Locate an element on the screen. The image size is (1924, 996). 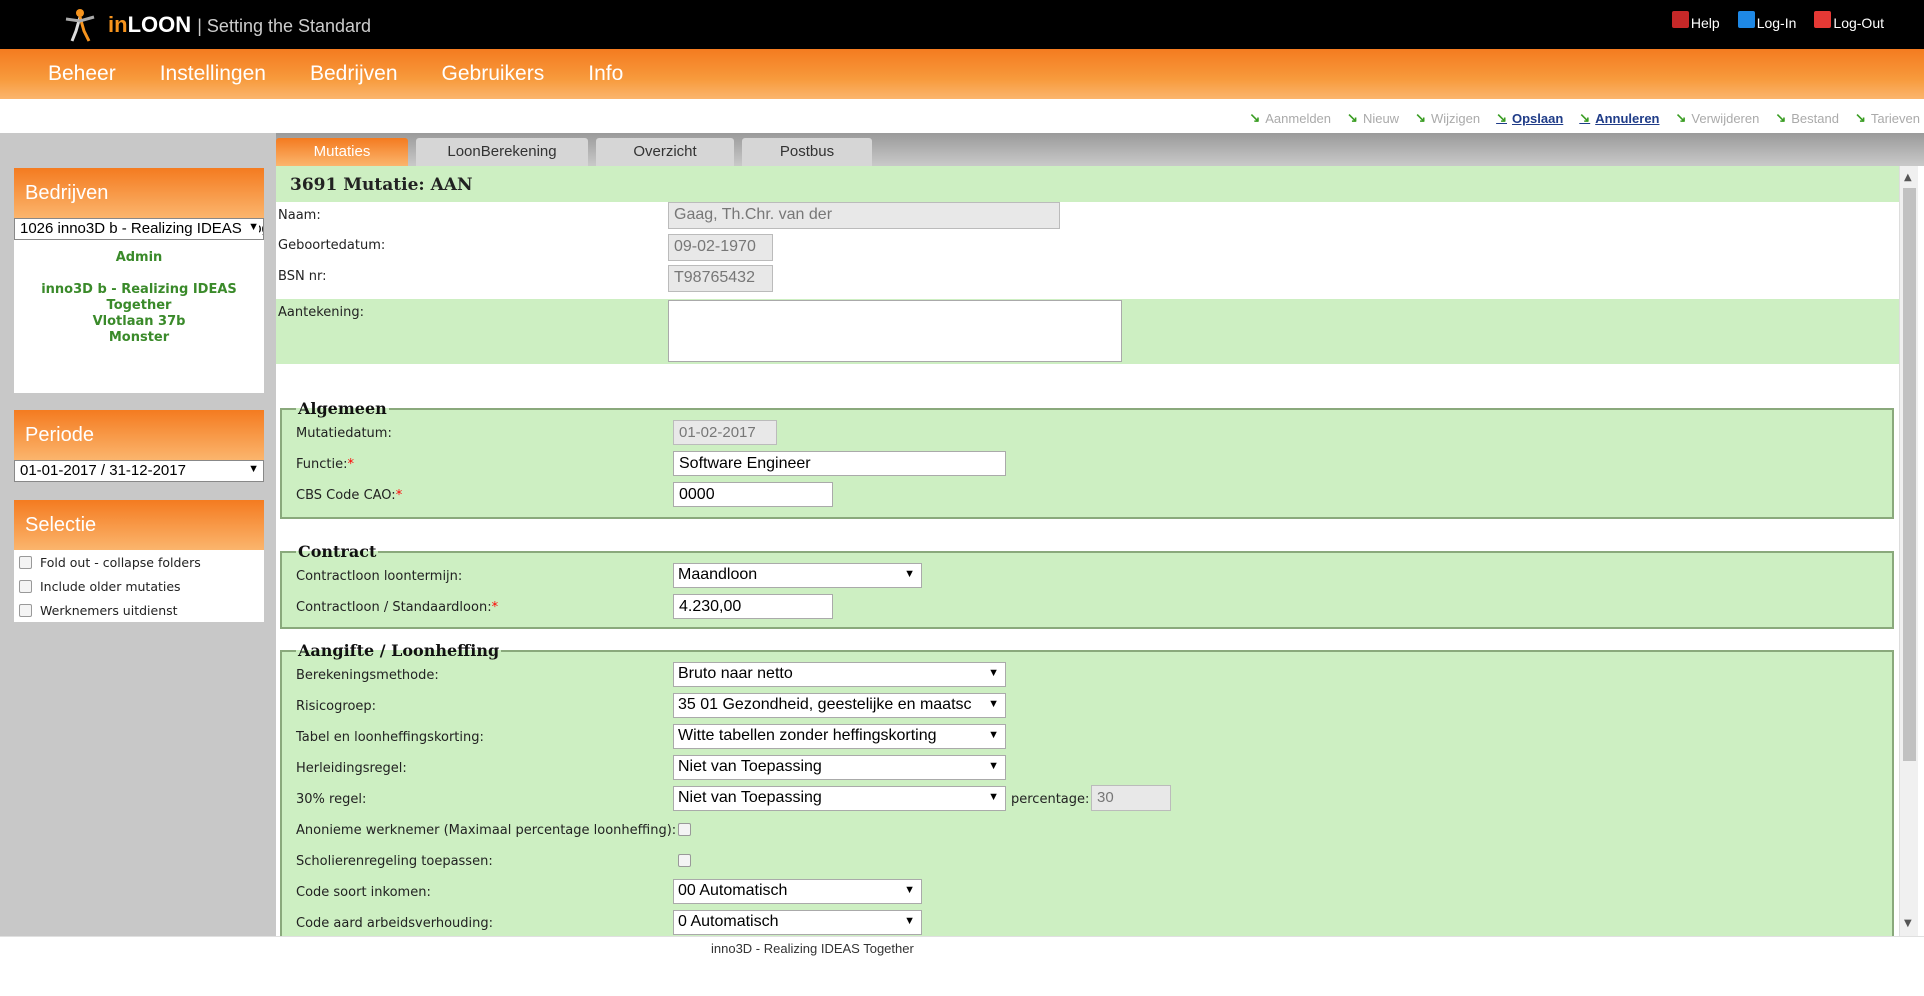
berekeningsmethode-select: Bruto naar netto ▼ is located at coordinates (839, 674).